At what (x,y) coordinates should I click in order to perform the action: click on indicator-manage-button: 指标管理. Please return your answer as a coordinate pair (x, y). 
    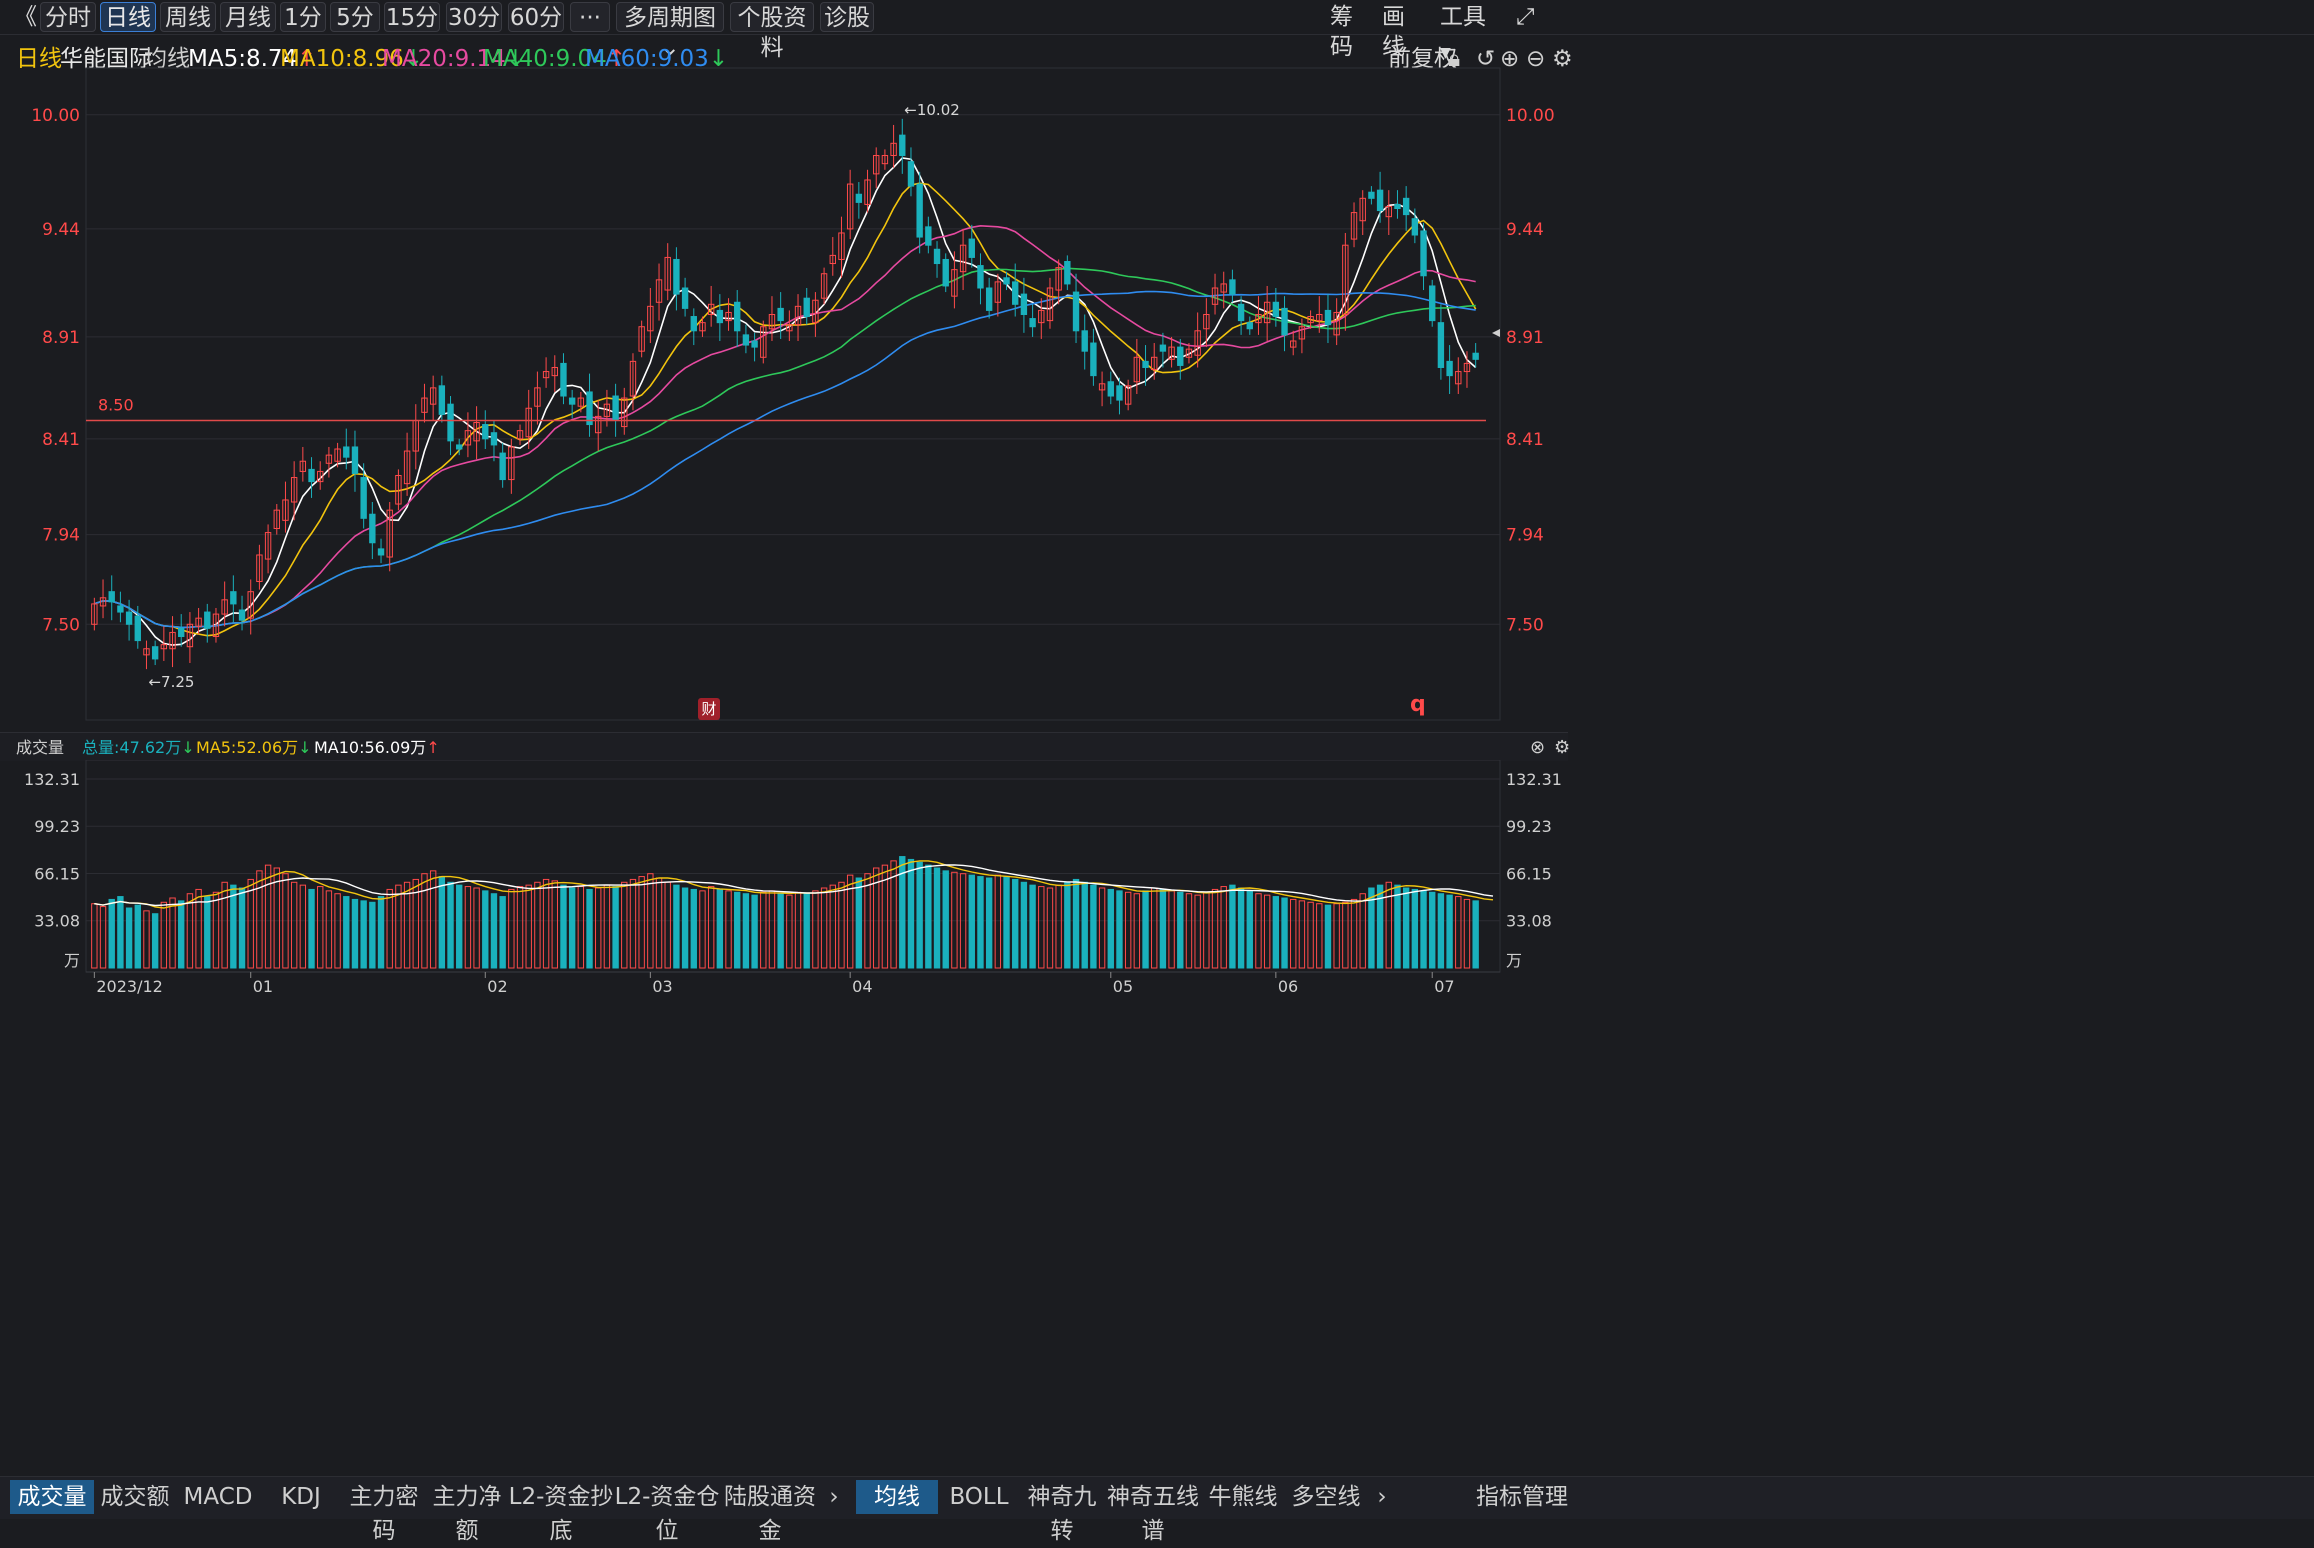
    Looking at the image, I should click on (1522, 1497).